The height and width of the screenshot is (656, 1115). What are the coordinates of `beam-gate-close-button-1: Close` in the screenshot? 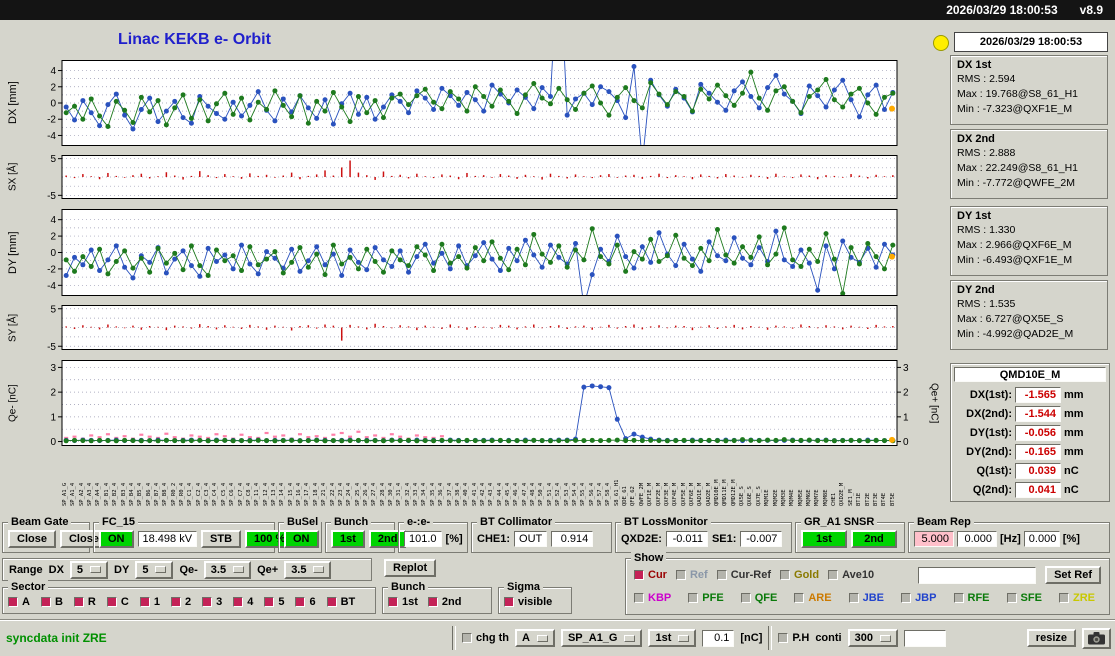 It's located at (32, 538).